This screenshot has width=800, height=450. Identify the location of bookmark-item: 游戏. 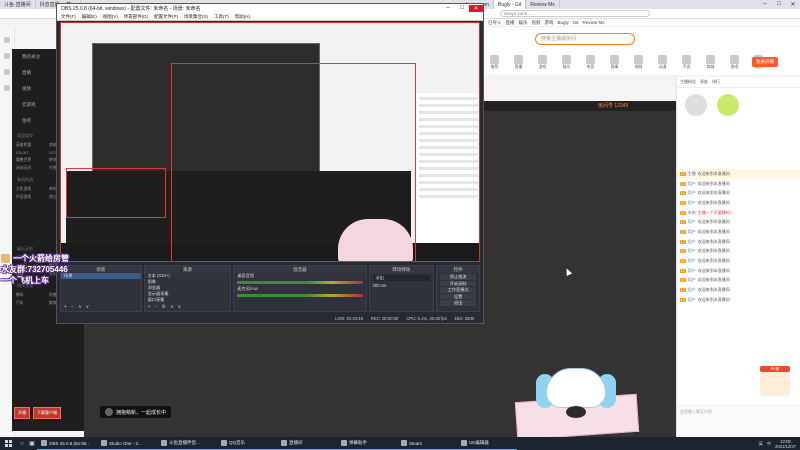
(549, 23).